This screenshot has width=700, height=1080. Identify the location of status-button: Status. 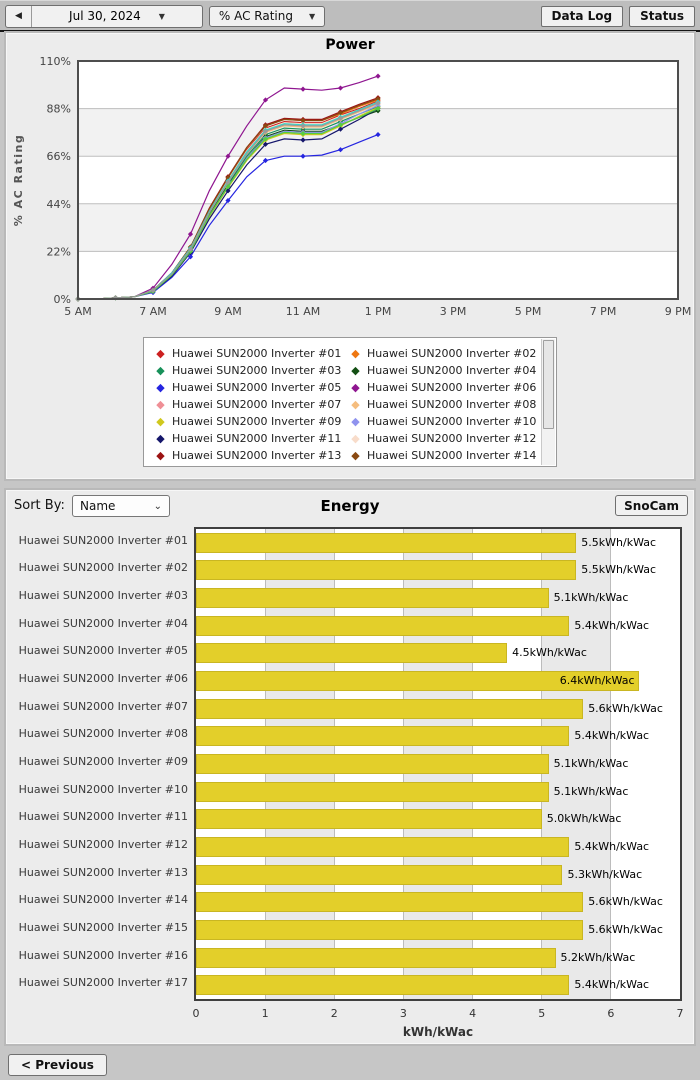
(662, 16).